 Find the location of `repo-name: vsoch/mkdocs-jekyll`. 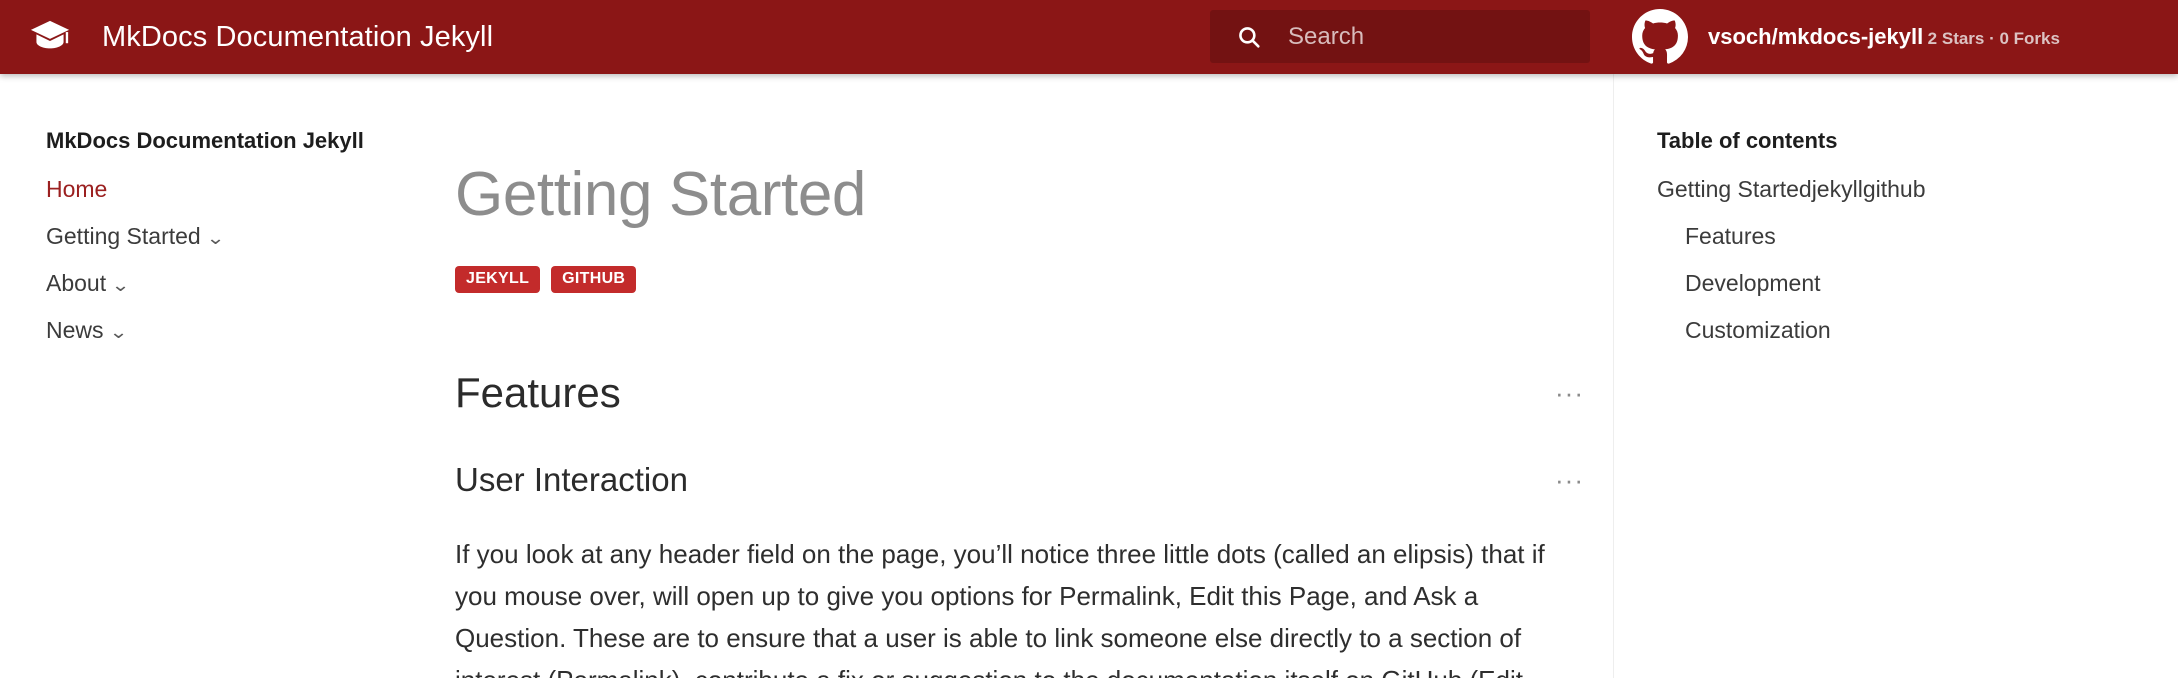

repo-name: vsoch/mkdocs-jekyll is located at coordinates (1816, 36).